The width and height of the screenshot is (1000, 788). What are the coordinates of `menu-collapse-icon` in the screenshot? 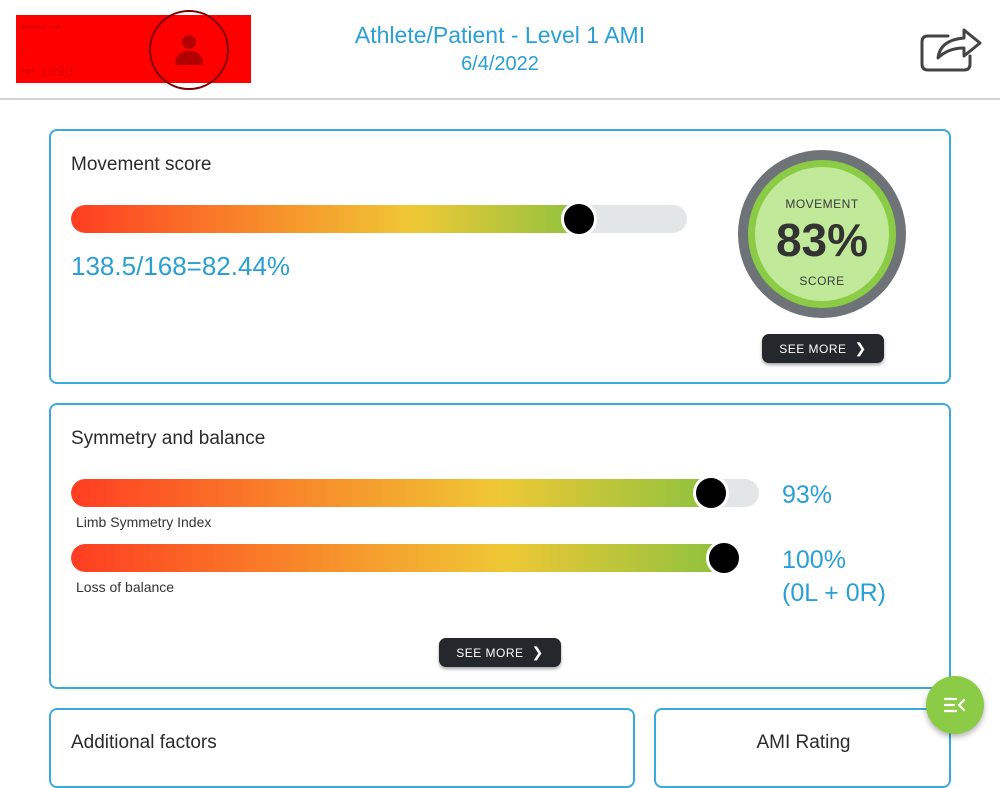 It's located at (955, 705).